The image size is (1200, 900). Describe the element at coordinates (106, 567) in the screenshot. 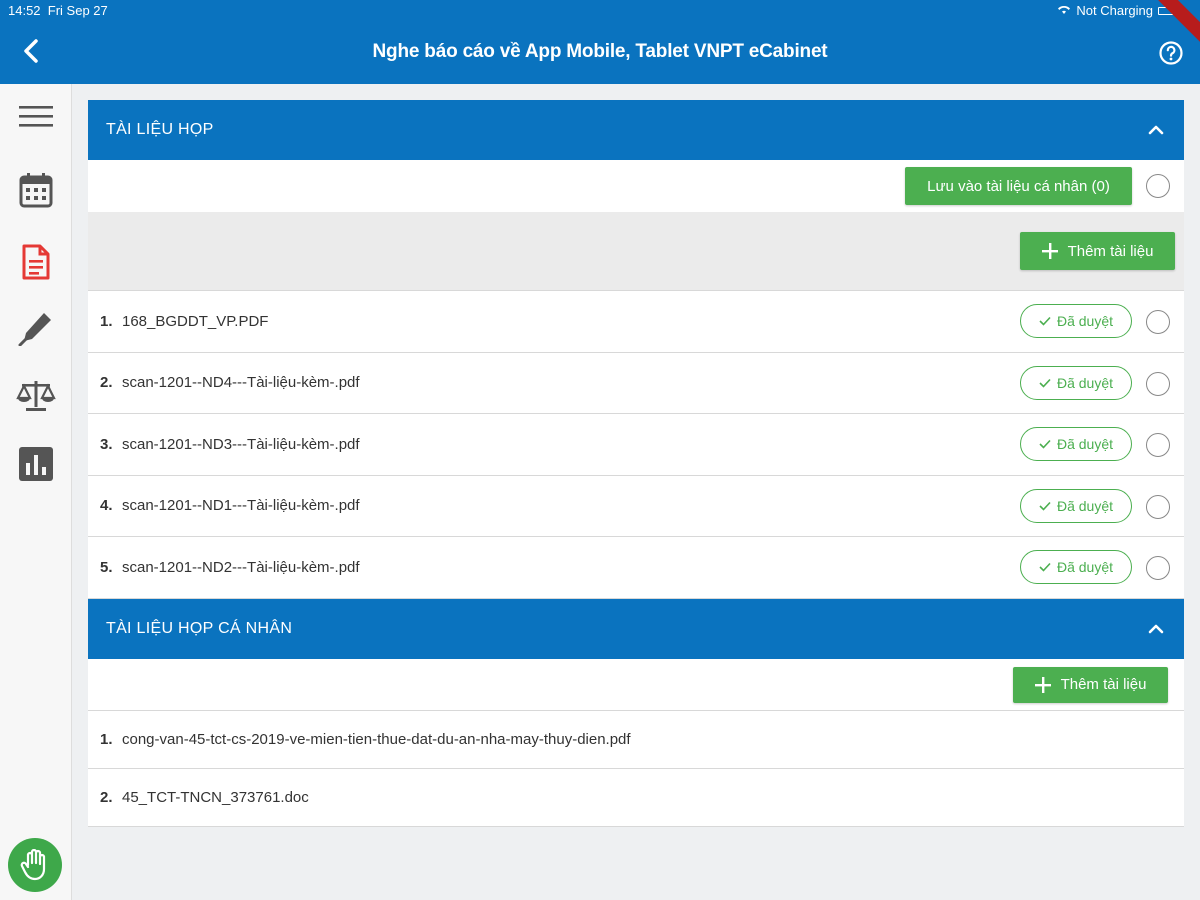

I see `document-index: 5.` at that location.